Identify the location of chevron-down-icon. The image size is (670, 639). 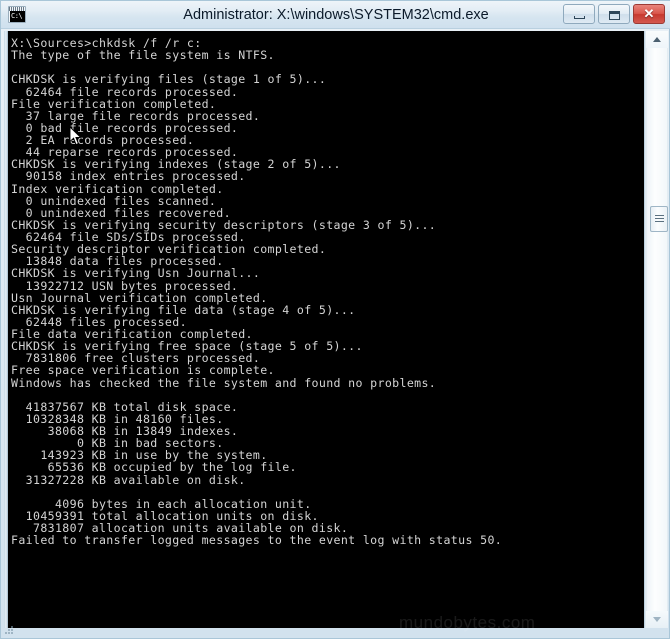
(657, 619).